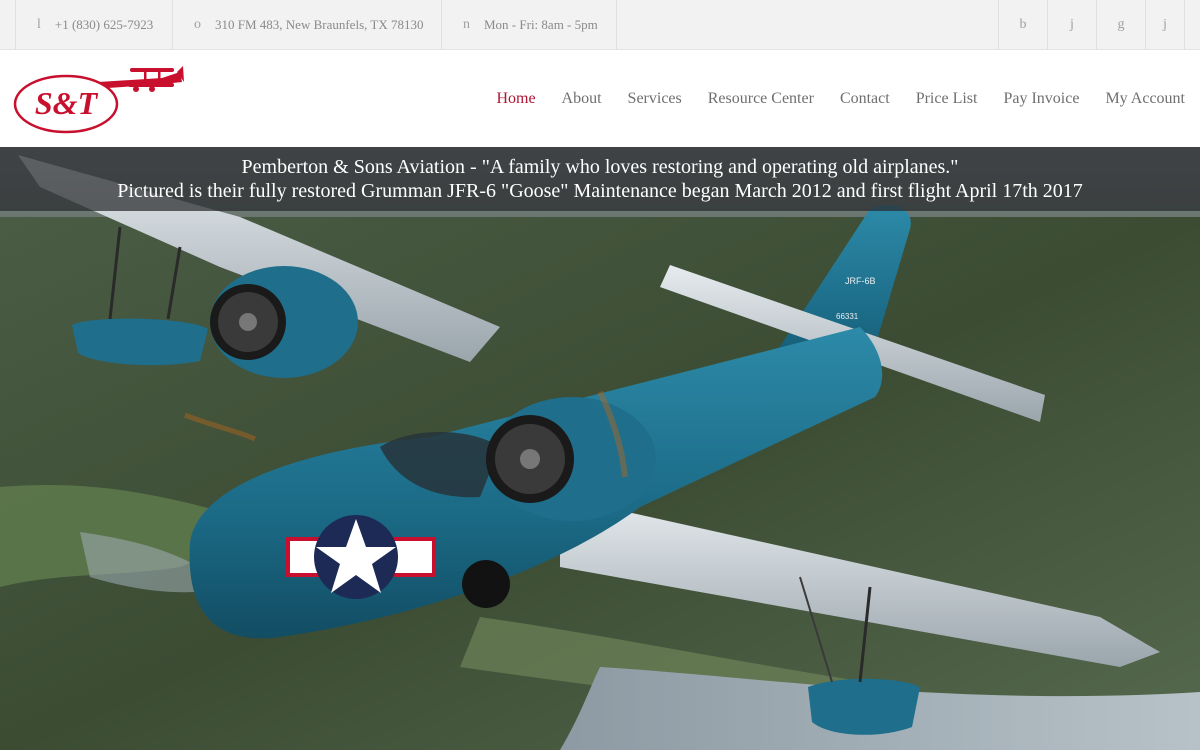 The width and height of the screenshot is (1200, 750). What do you see at coordinates (1022, 25) in the screenshot?
I see `facebook-icon: b` at bounding box center [1022, 25].